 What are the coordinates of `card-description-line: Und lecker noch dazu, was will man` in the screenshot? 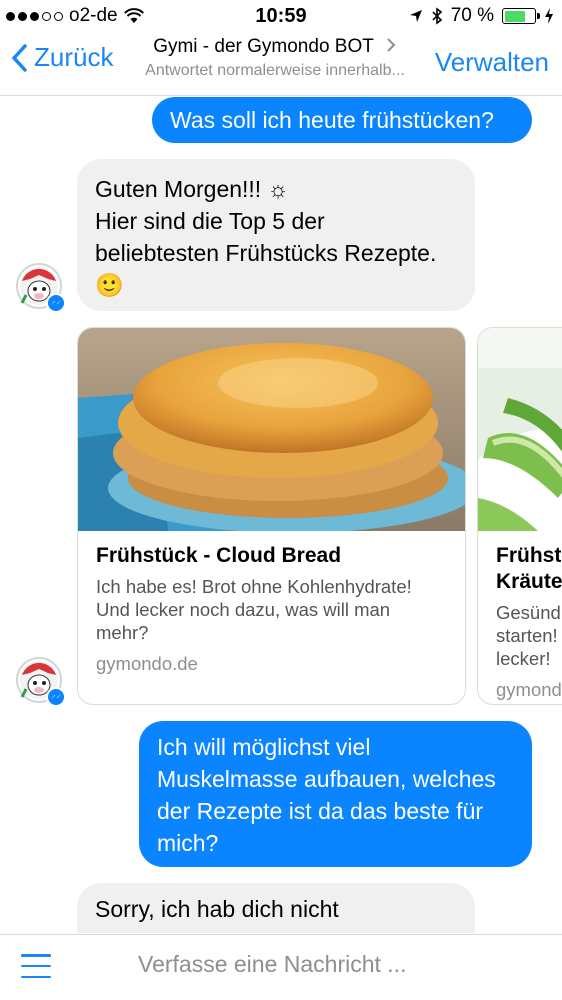 It's located at (243, 609).